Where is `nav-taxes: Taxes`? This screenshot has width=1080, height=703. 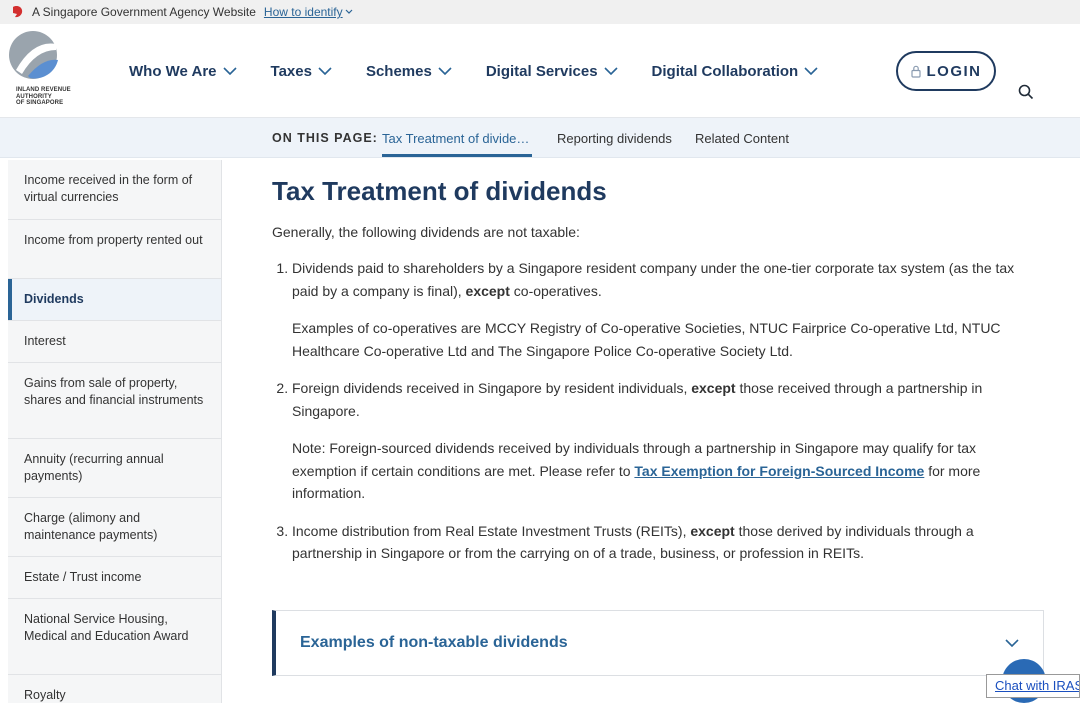 nav-taxes: Taxes is located at coordinates (301, 71).